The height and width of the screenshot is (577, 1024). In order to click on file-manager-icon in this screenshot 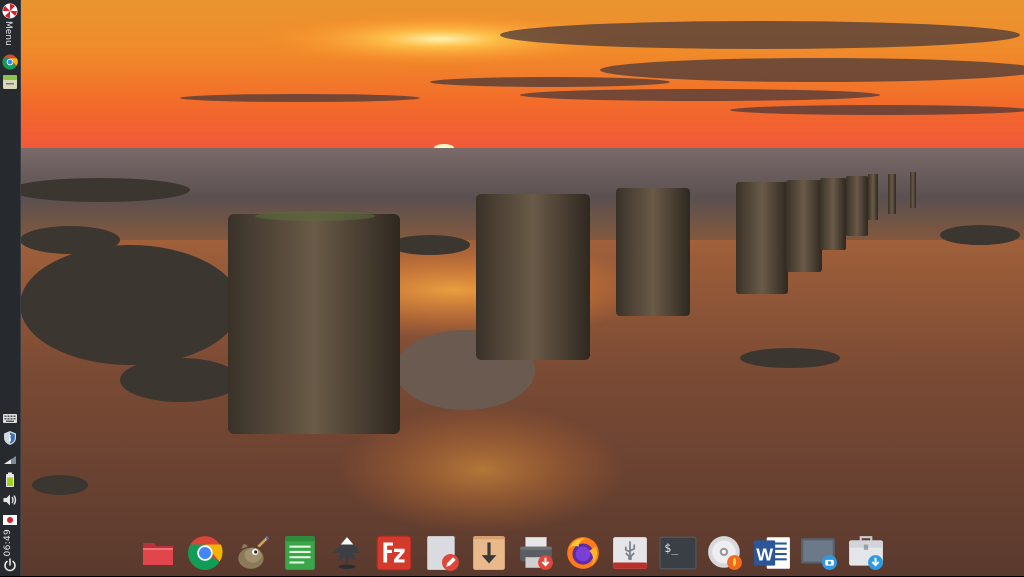, I will do `click(10, 82)`.